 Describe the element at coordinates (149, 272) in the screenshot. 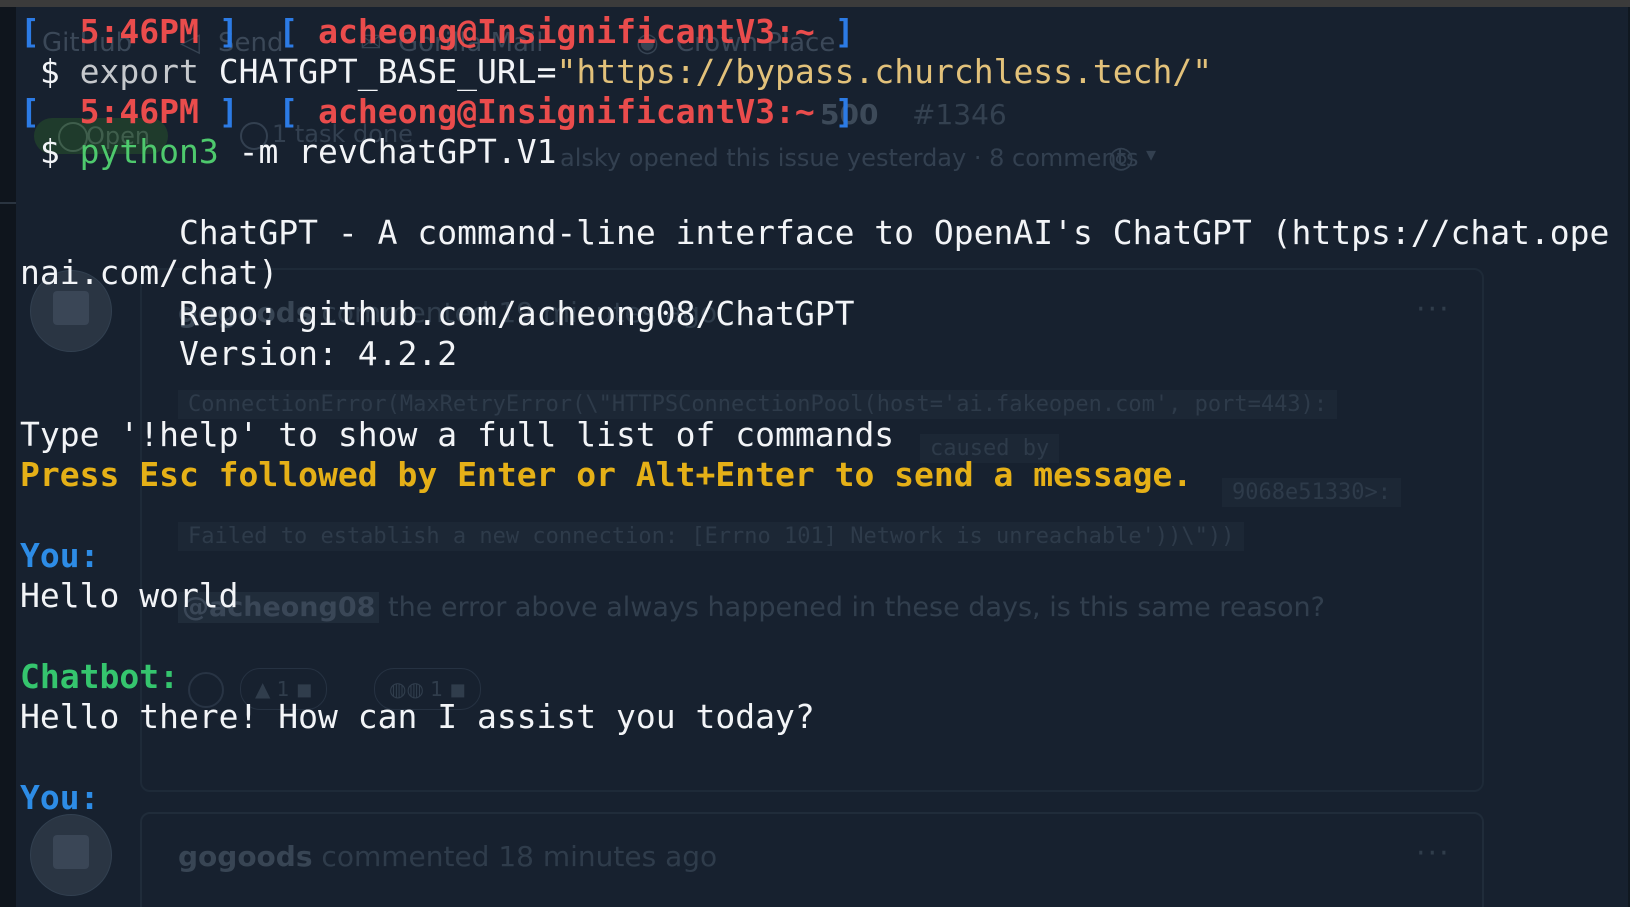

I see `banner-title-wrap: nai.com/chat)` at that location.